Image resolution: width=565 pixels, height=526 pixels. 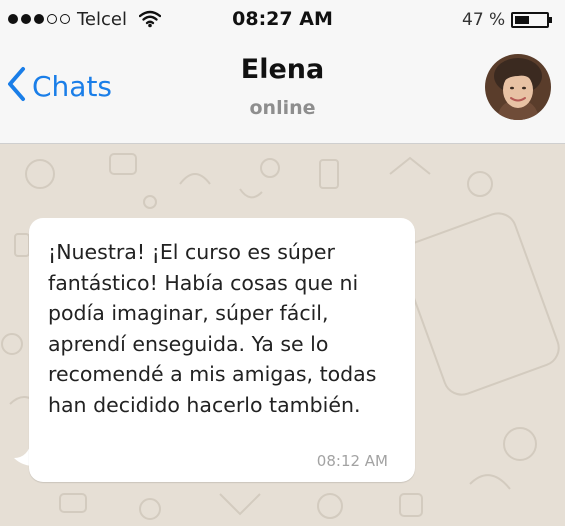 What do you see at coordinates (282, 108) in the screenshot?
I see `contact-status: online` at bounding box center [282, 108].